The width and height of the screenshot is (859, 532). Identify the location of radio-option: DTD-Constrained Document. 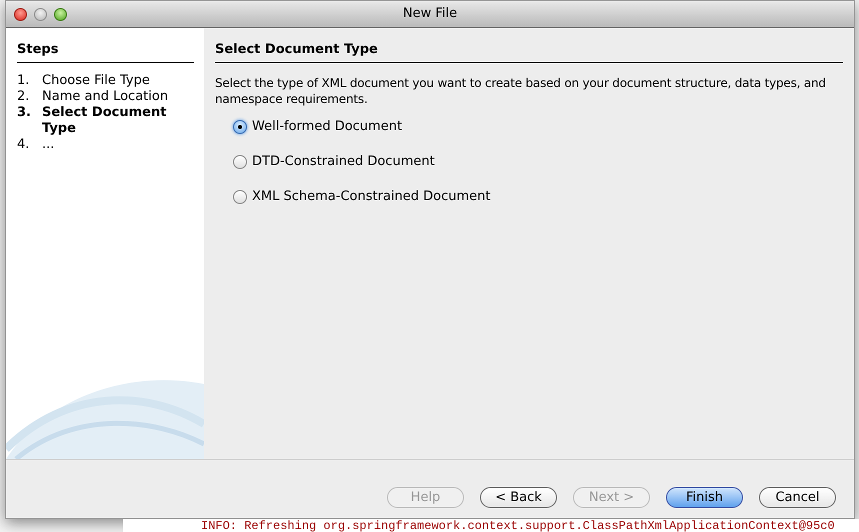
(538, 162).